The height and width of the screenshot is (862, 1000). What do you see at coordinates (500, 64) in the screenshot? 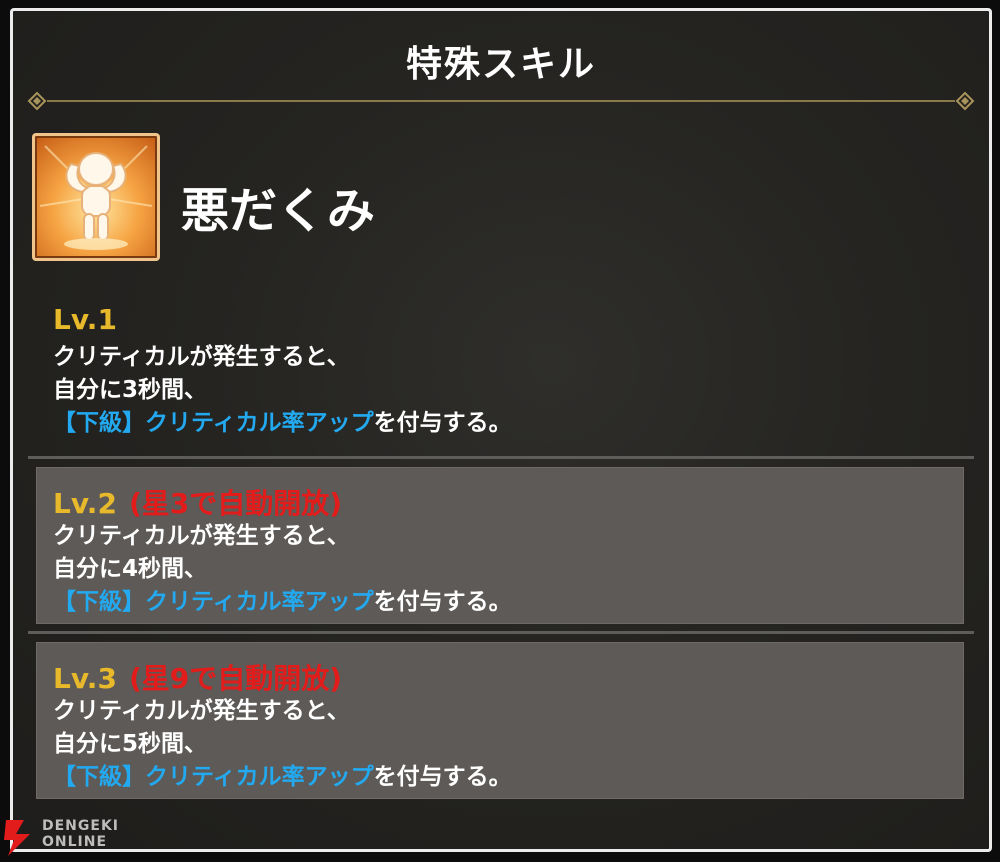
I see `panel-title: 特殊スキル` at bounding box center [500, 64].